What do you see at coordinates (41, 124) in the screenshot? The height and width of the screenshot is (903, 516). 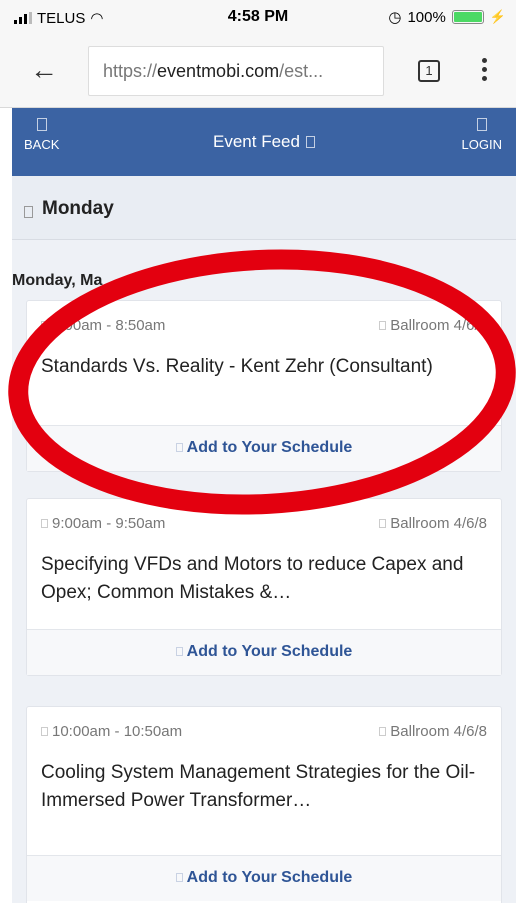 I see `back-icon` at bounding box center [41, 124].